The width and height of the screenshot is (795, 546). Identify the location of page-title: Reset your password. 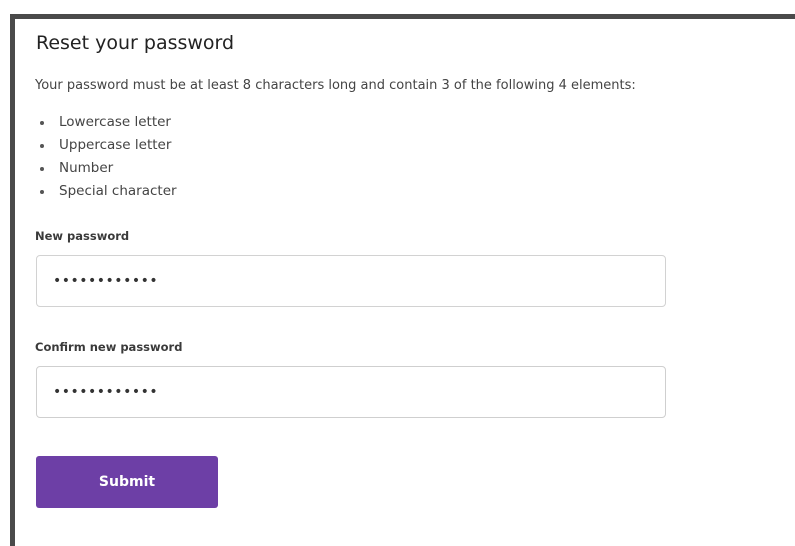
(135, 43).